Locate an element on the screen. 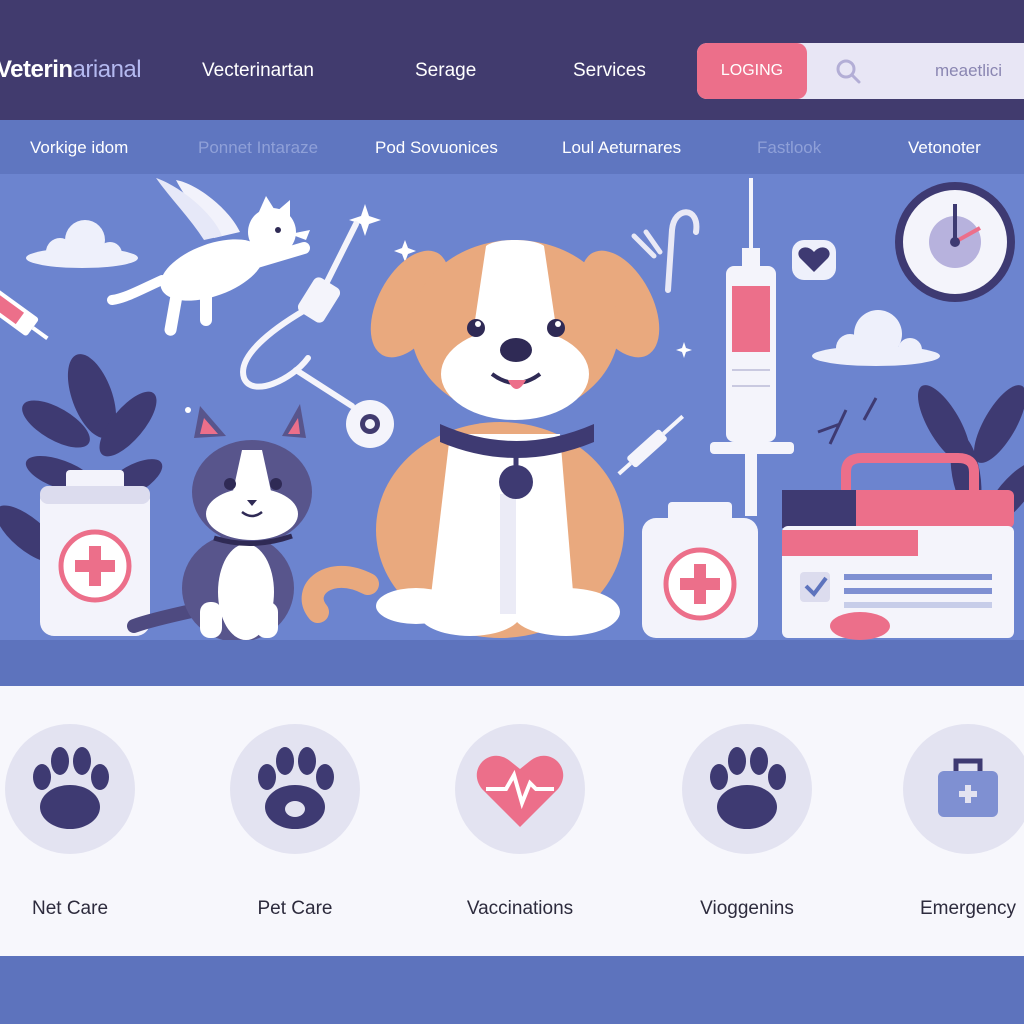  subnav-item: Loul Aeturnares is located at coordinates (621, 148).